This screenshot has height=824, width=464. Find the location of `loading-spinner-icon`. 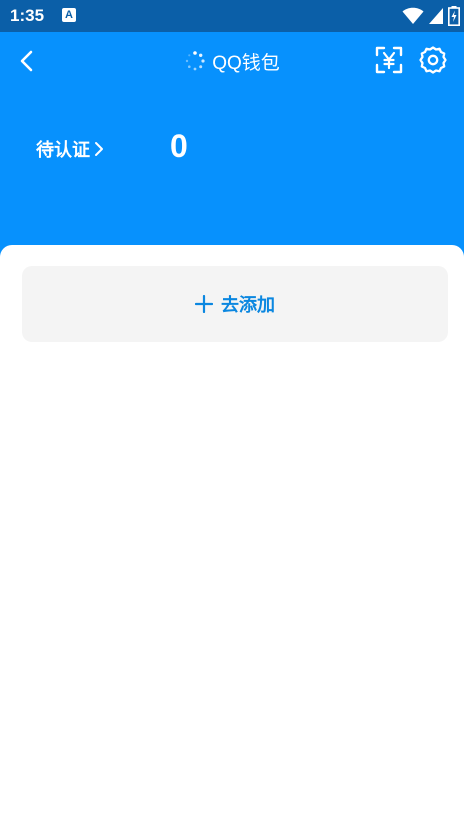

loading-spinner-icon is located at coordinates (195, 61).